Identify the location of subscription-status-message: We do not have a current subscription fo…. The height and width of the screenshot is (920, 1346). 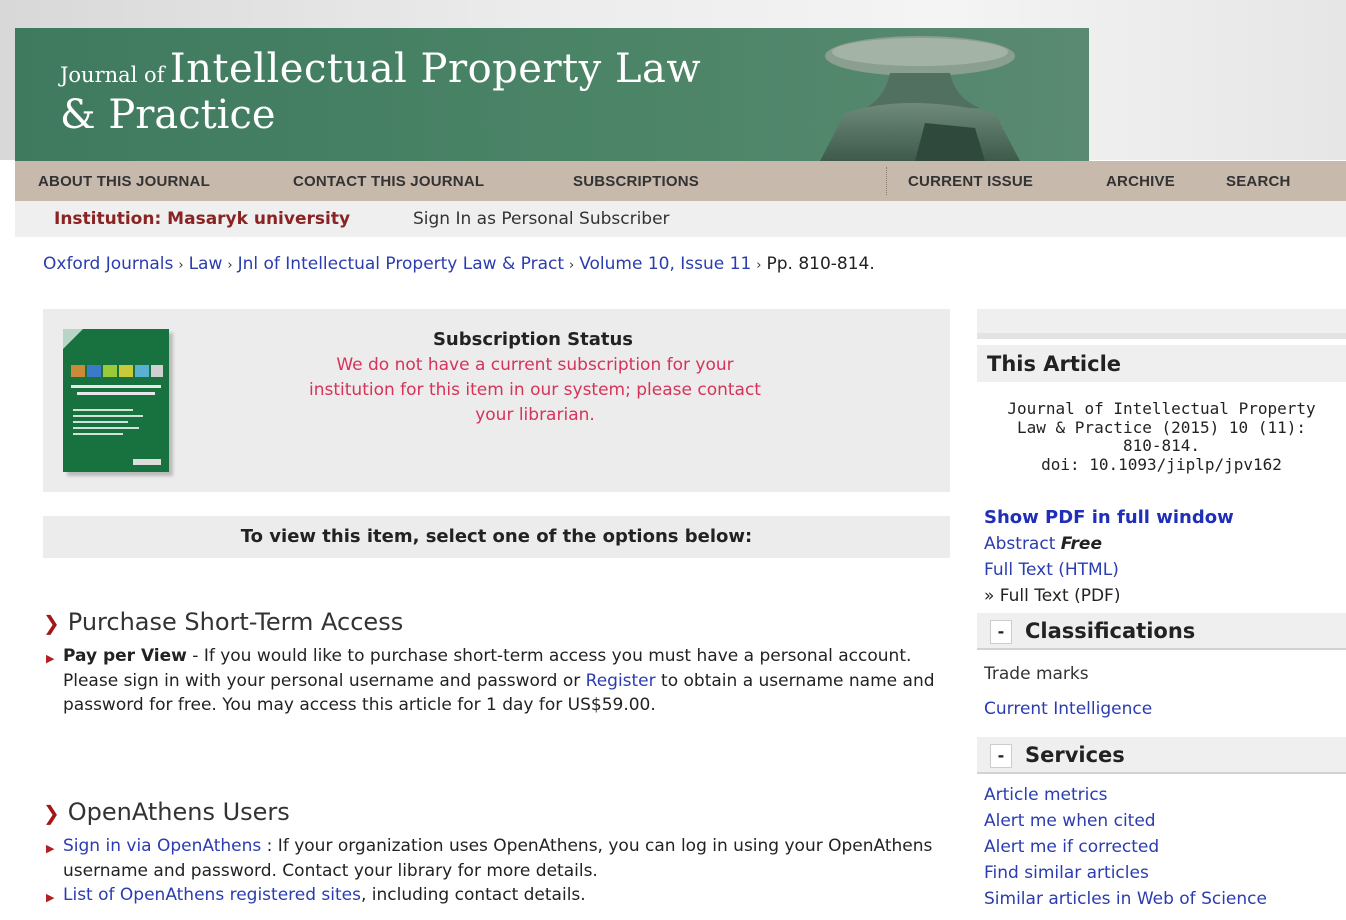
(535, 390).